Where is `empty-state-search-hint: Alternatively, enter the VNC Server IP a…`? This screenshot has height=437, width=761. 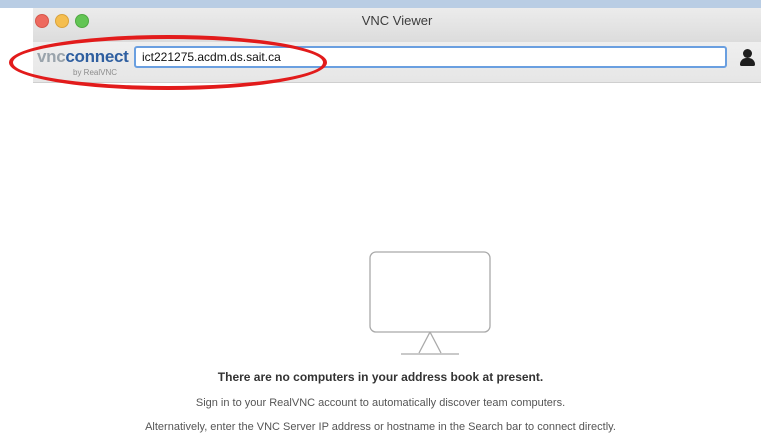
empty-state-search-hint: Alternatively, enter the VNC Server IP a… is located at coordinates (380, 427).